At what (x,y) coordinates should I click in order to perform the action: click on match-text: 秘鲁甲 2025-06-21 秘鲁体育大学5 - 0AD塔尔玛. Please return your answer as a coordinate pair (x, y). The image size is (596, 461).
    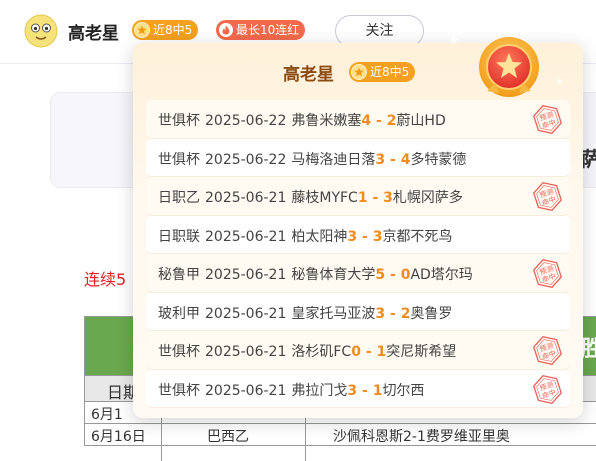
    Looking at the image, I should click on (315, 274).